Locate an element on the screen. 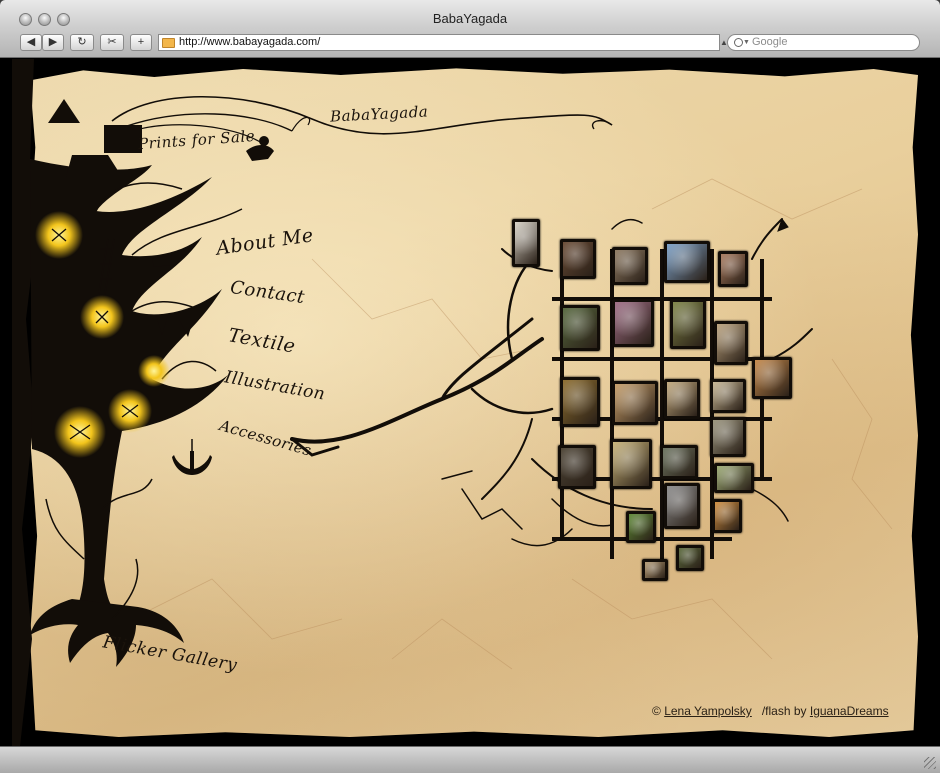 The width and height of the screenshot is (940, 773). thumbnail-baby-sketch is located at coordinates (635, 403).